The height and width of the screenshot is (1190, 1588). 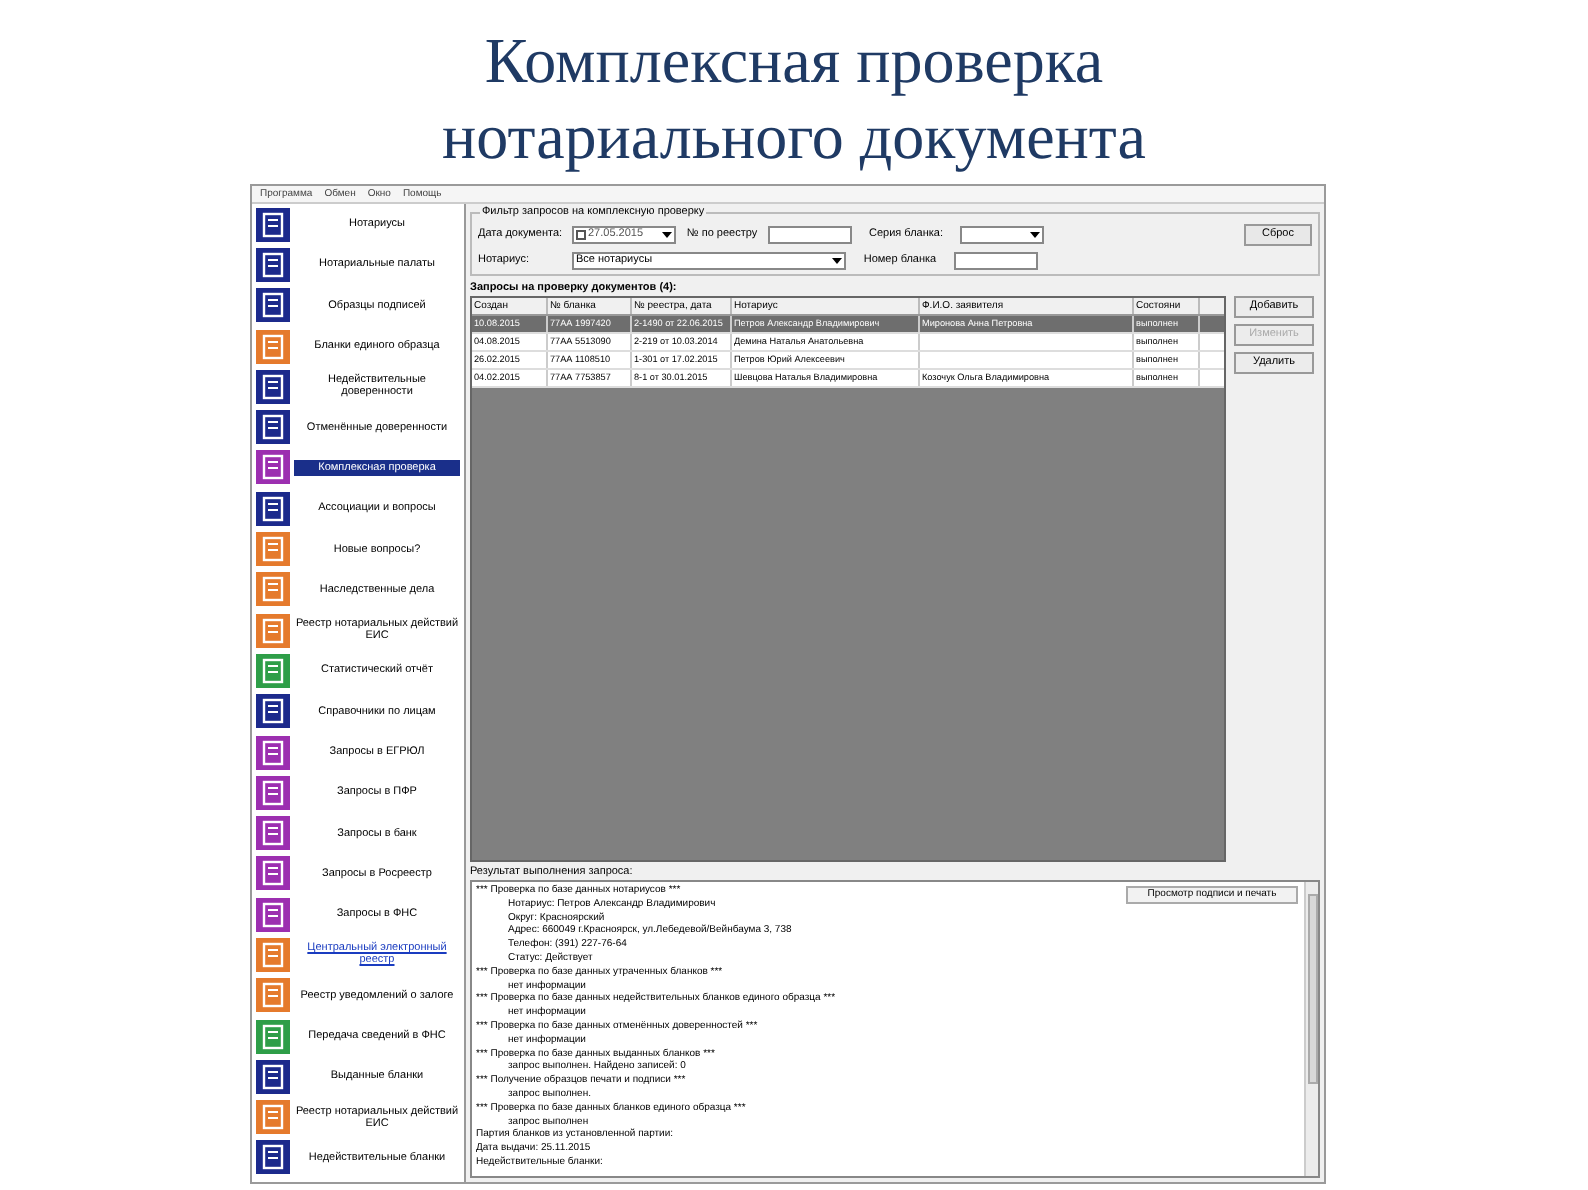 What do you see at coordinates (794, 60) in the screenshot?
I see `slide-title: Комплексная проверка` at bounding box center [794, 60].